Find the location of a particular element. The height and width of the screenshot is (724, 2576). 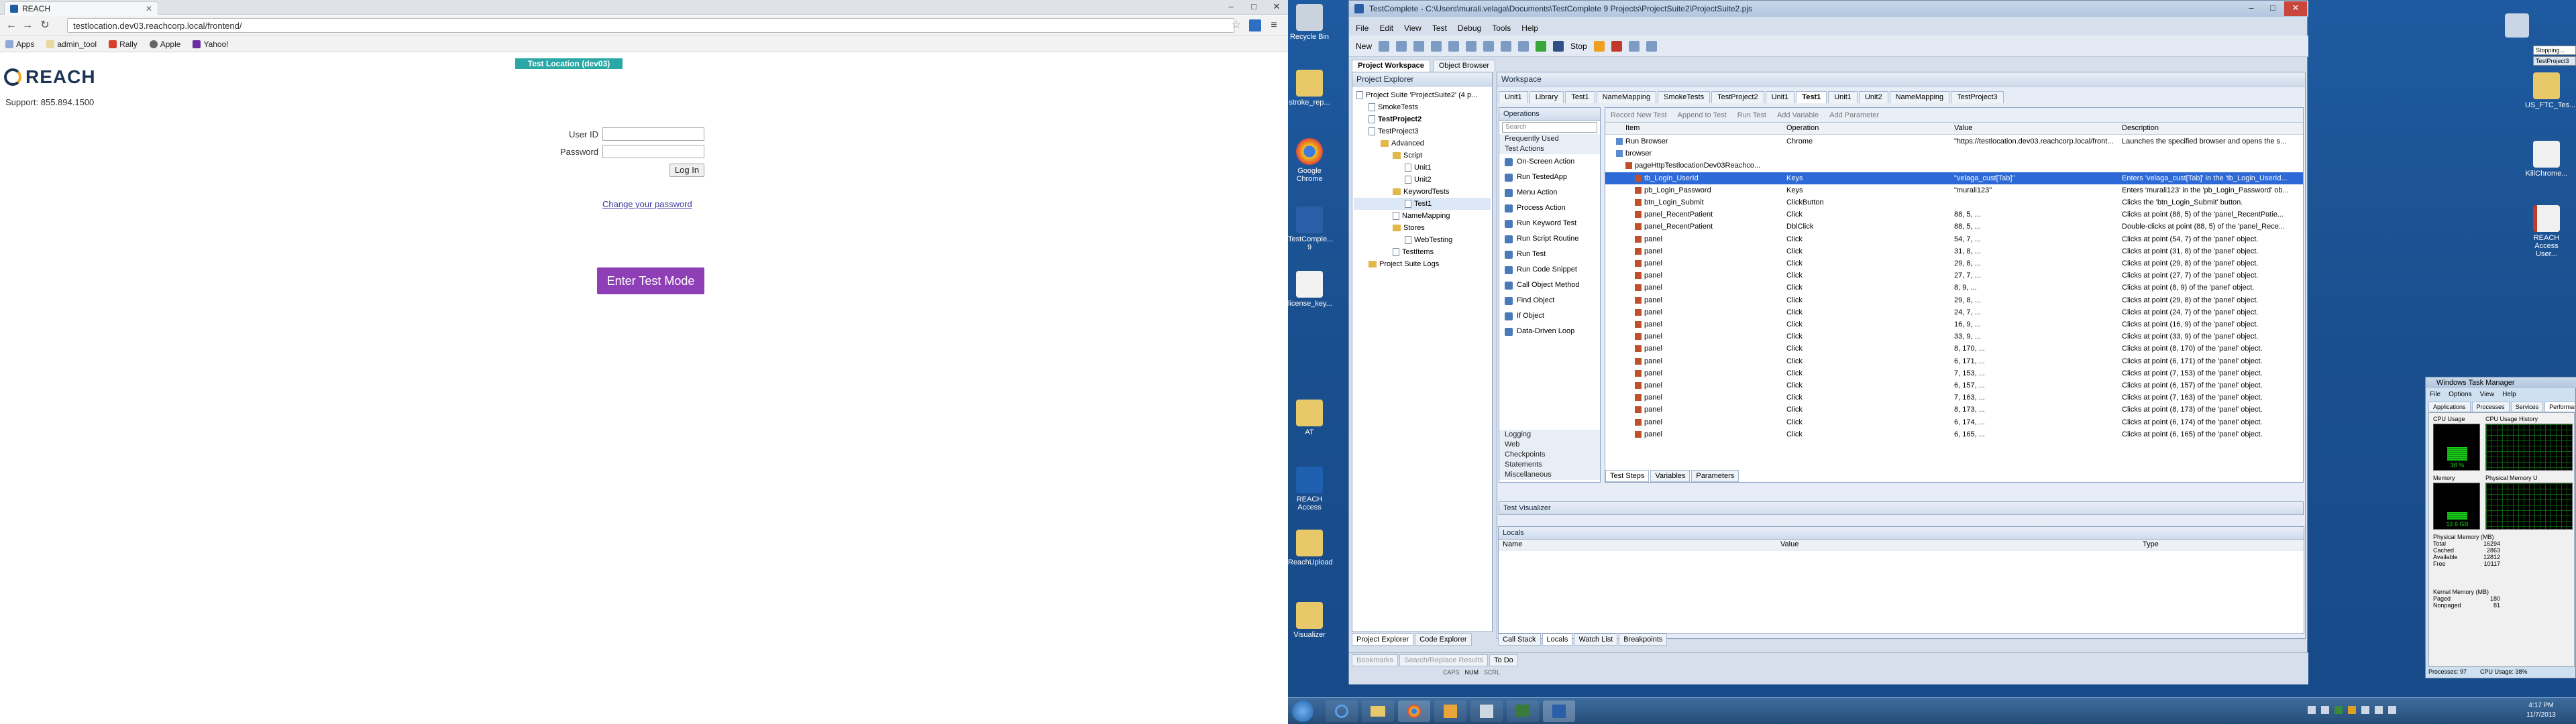

operation-category: Web is located at coordinates (1549, 445).